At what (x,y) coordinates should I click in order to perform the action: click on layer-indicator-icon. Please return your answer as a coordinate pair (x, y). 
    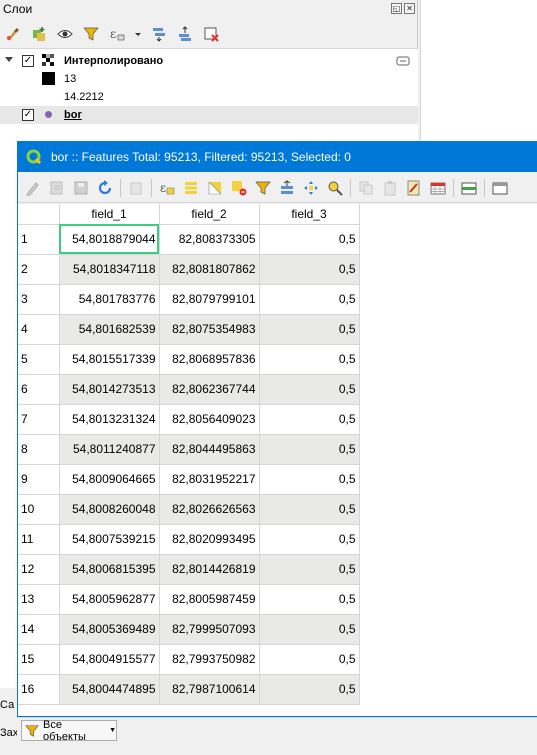
    Looking at the image, I should click on (403, 61).